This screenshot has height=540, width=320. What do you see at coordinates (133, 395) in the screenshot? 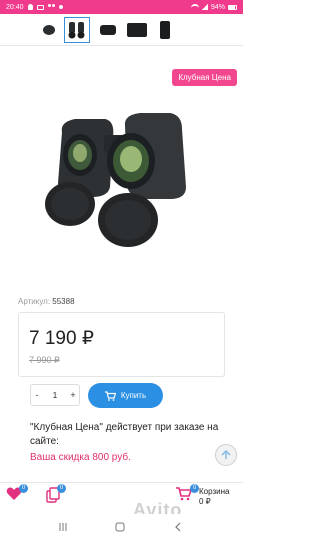
I see `buy-button-label: Купить` at bounding box center [133, 395].